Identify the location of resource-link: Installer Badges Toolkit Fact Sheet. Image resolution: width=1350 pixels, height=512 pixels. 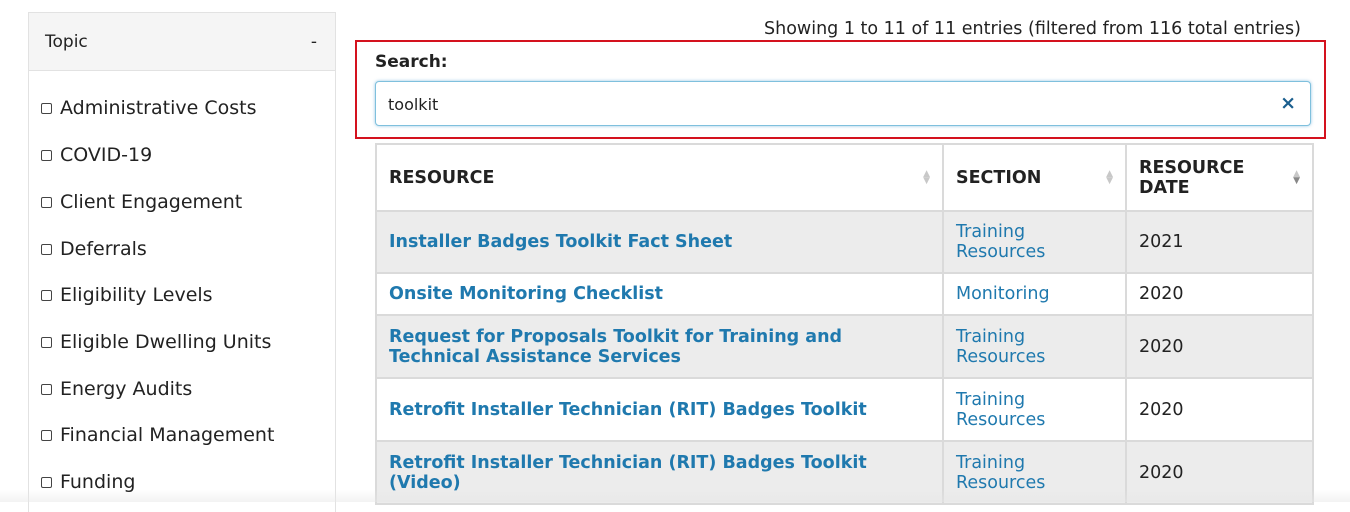
(560, 242).